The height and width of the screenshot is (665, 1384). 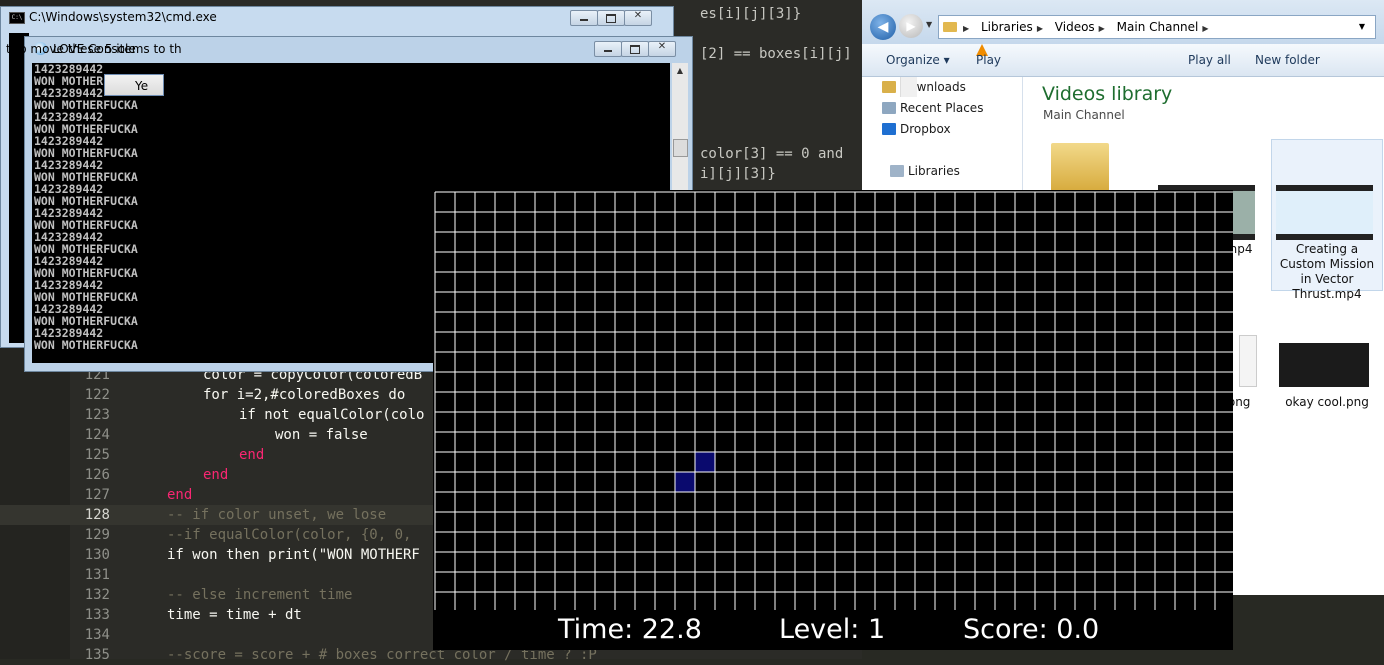 What do you see at coordinates (889, 87) in the screenshot?
I see `downloads-folder-icon` at bounding box center [889, 87].